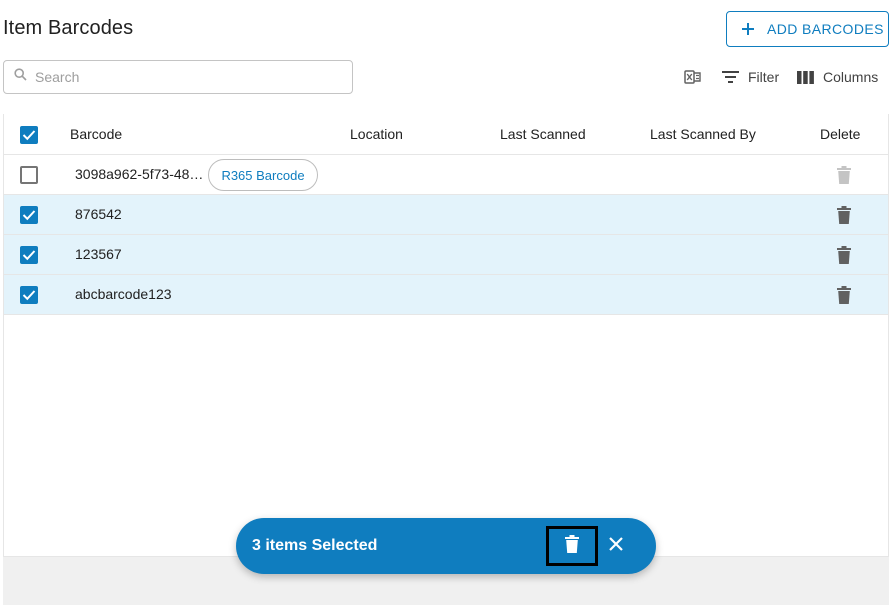 This screenshot has width=891, height=605. I want to click on add-barcodes-label: ADD BARCODES, so click(825, 29).